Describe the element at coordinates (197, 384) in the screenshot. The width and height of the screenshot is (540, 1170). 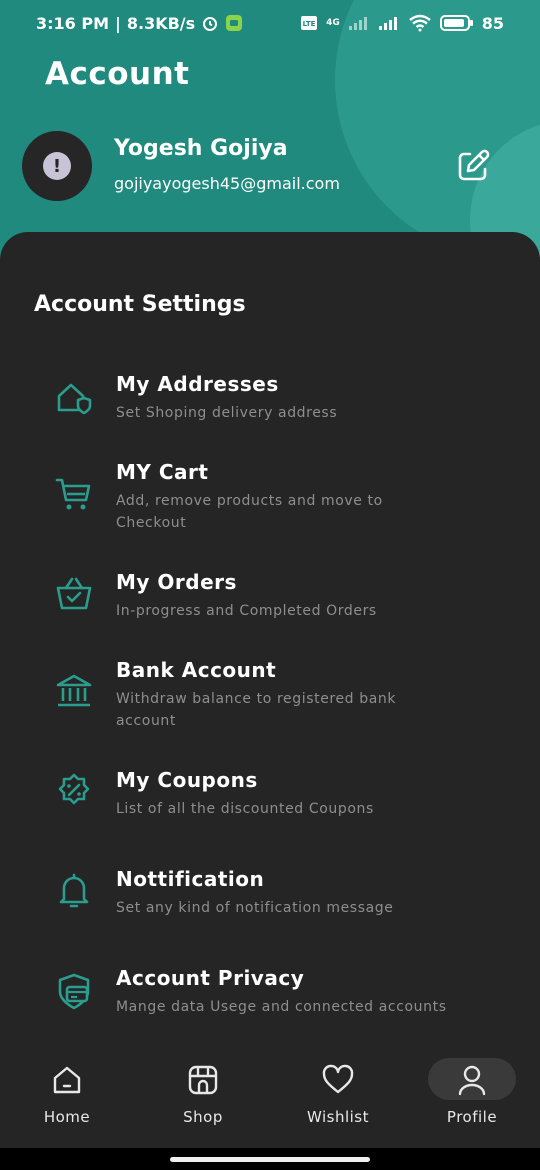
I see `menu-title: My Addresses` at that location.